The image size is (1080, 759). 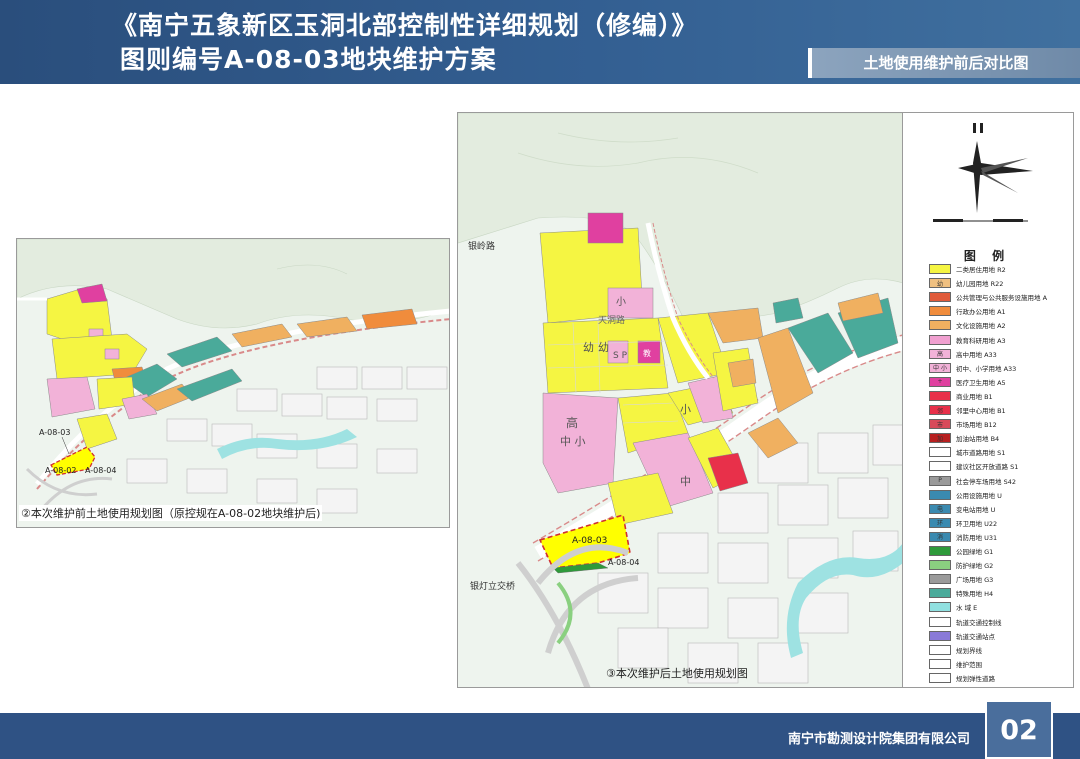 I want to click on right-label-a0804: A-08-04, so click(x=623, y=562).